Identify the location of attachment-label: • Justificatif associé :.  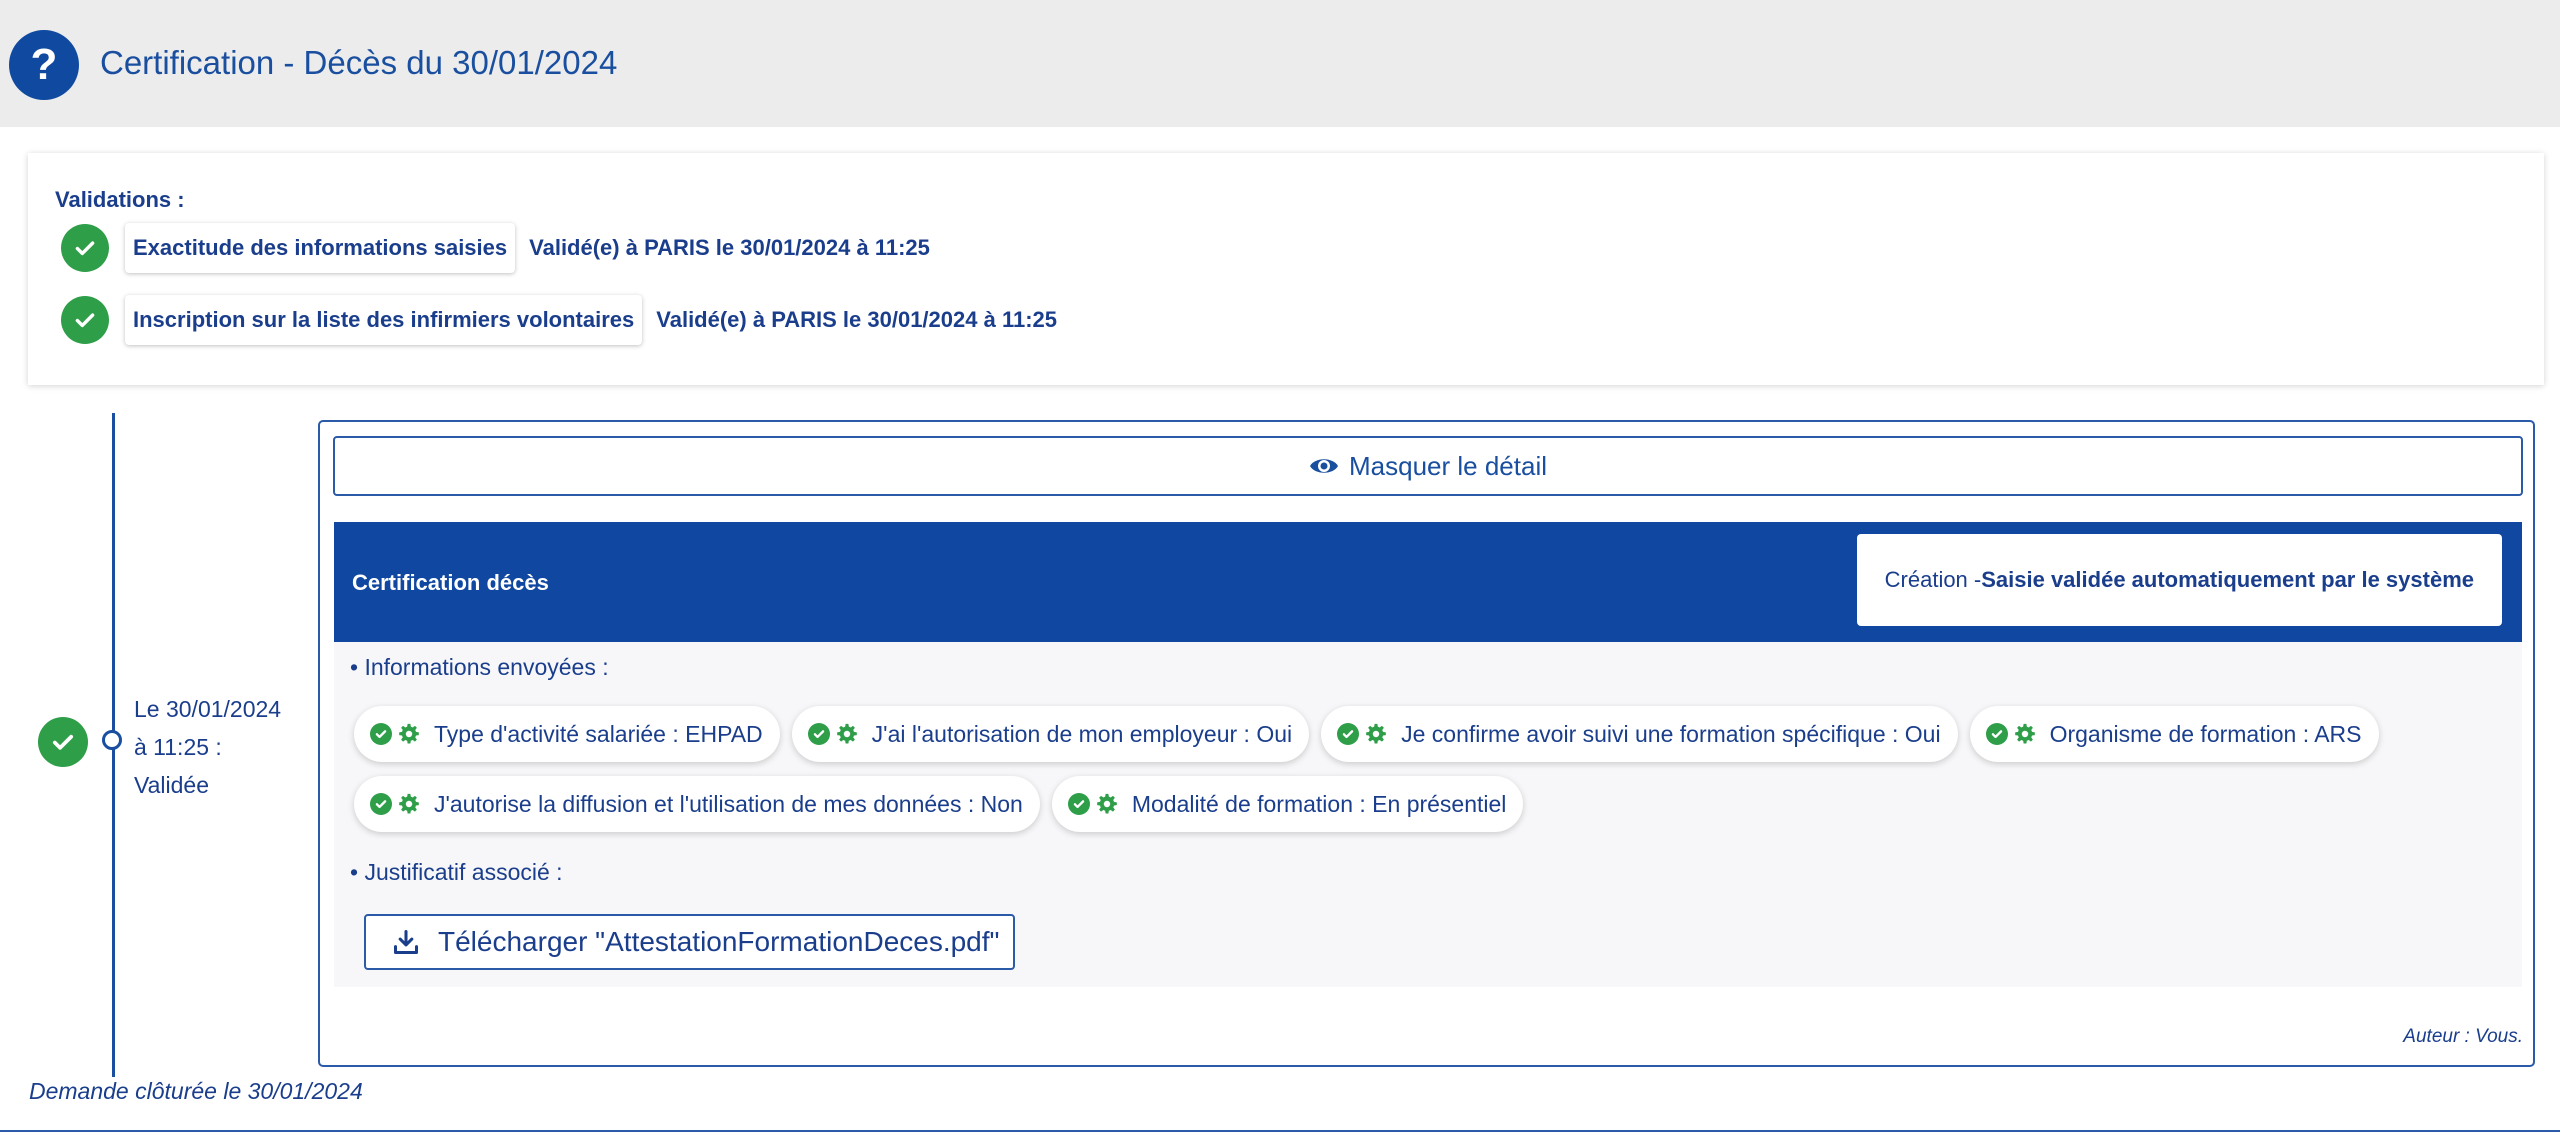
(456, 872).